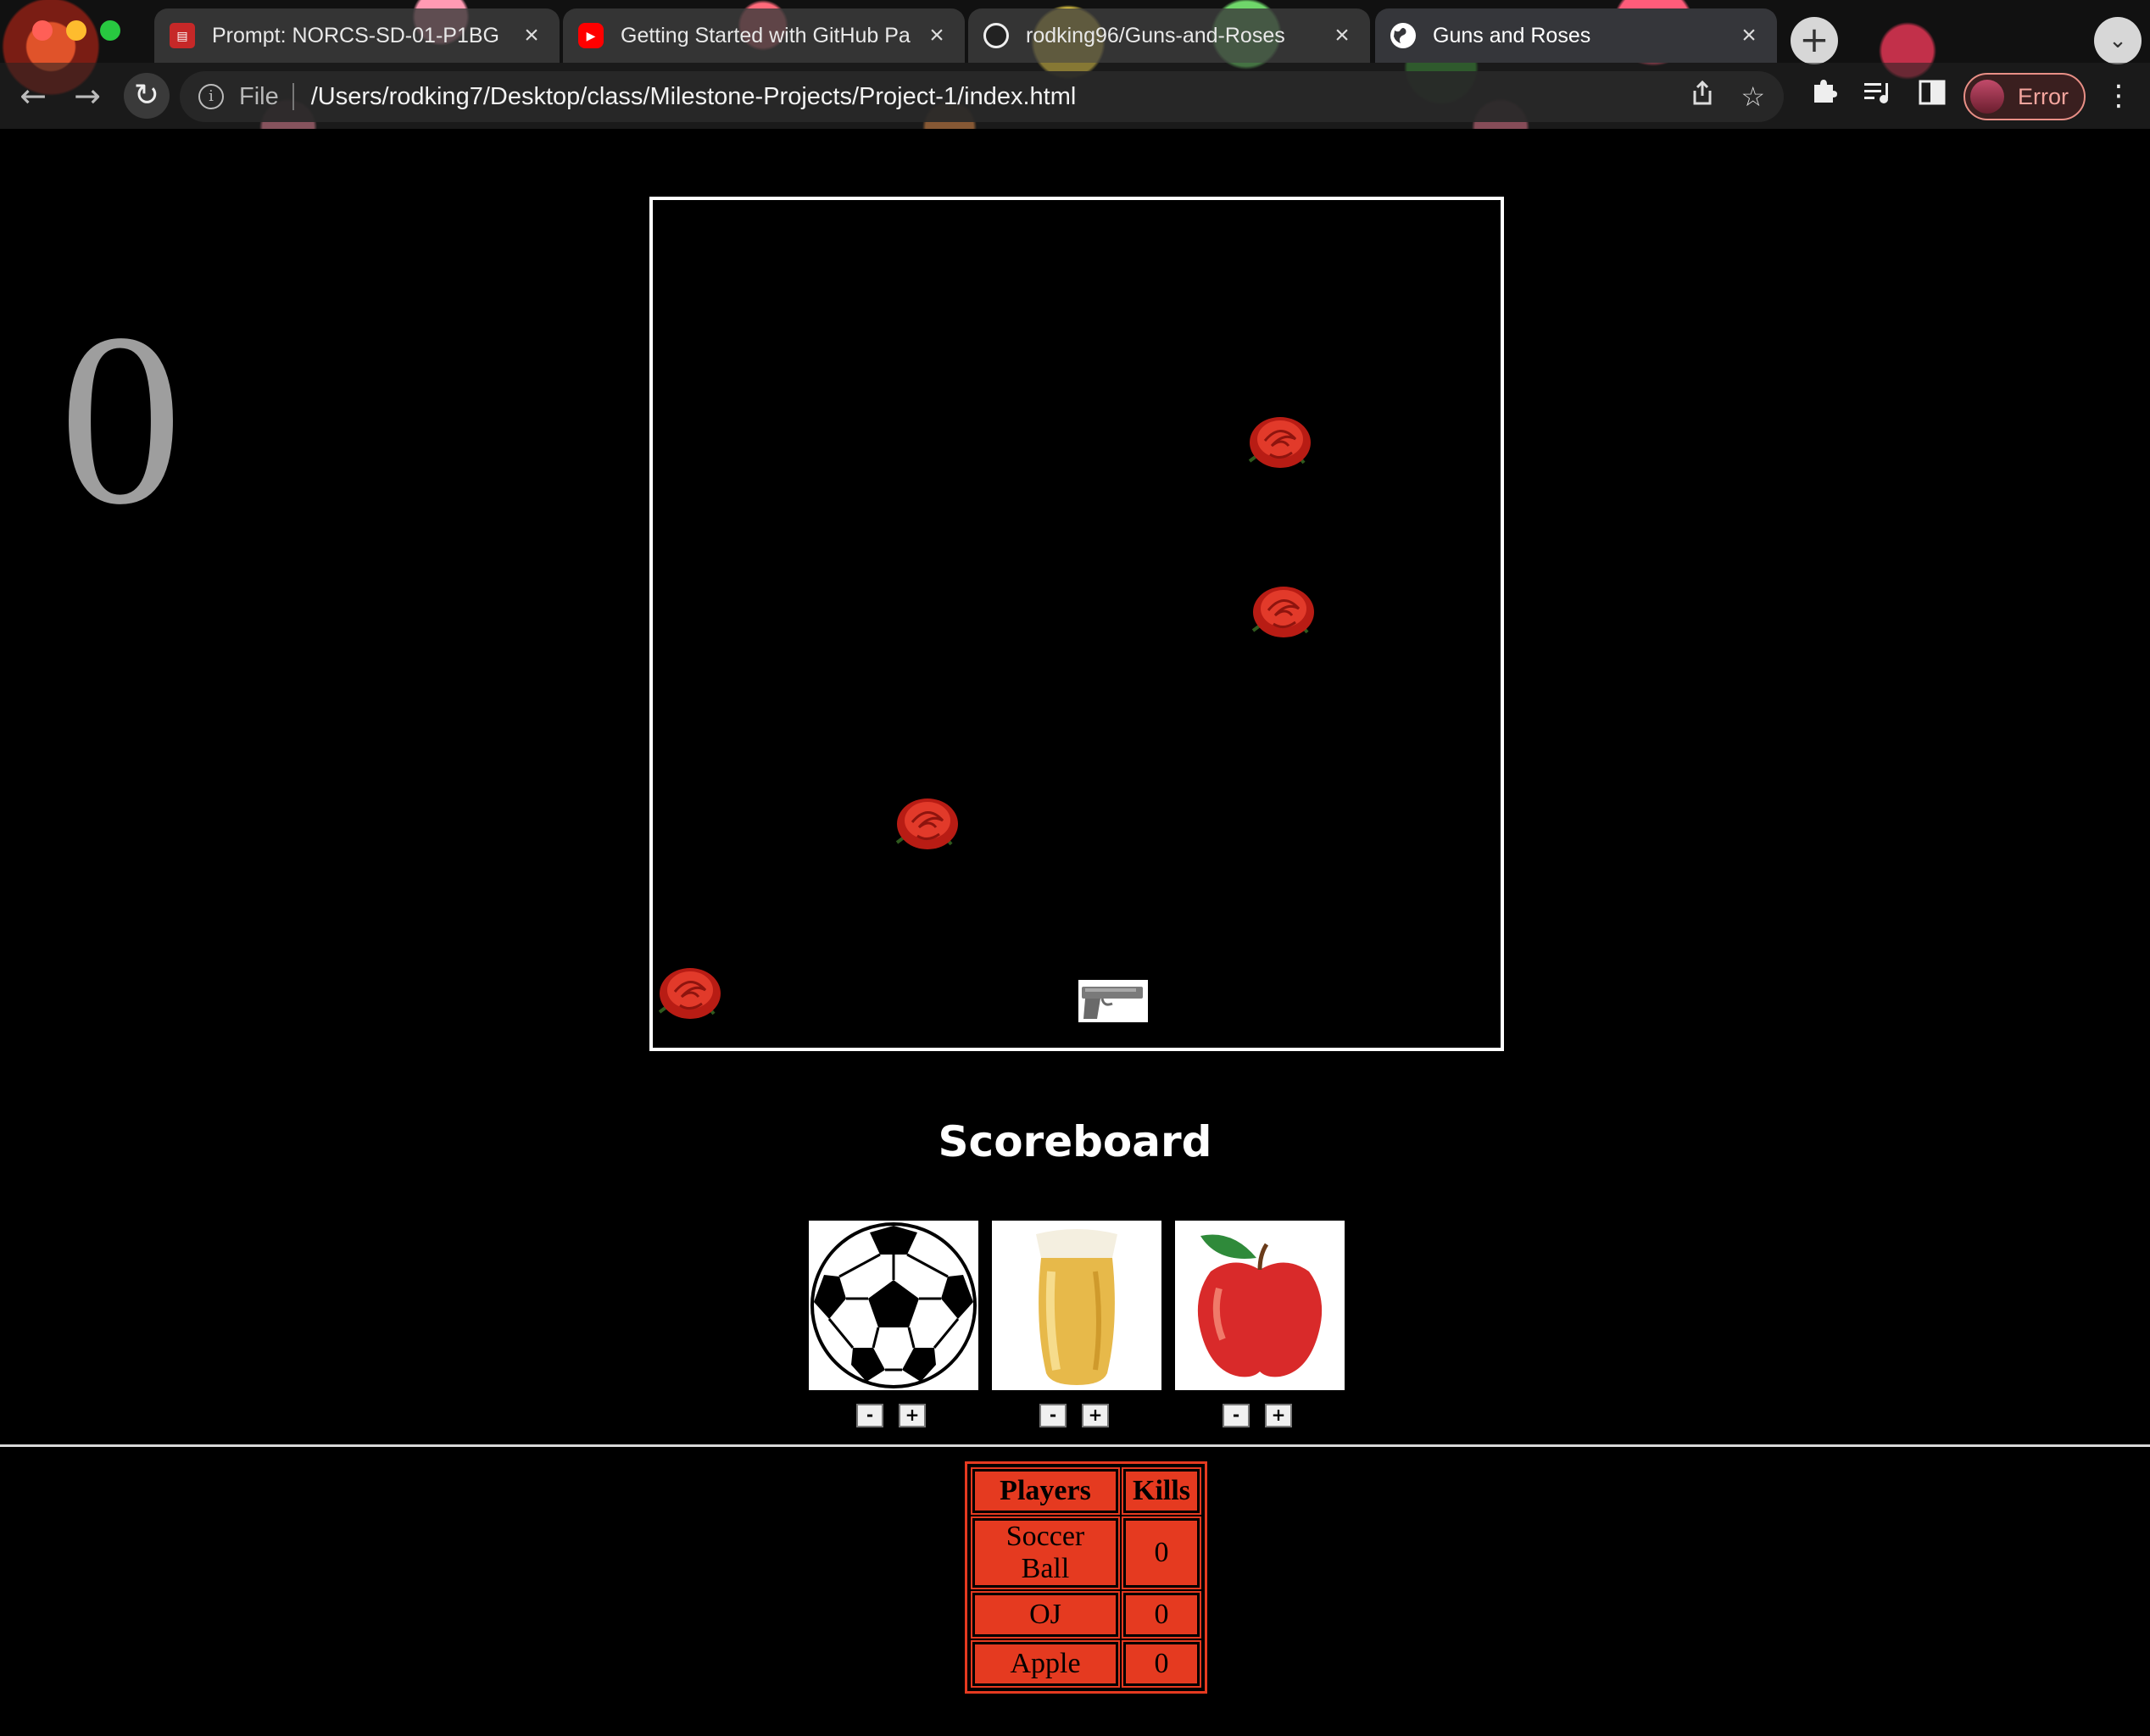 This screenshot has height=1736, width=2150. What do you see at coordinates (1113, 1001) in the screenshot?
I see `gun-player-sprite` at bounding box center [1113, 1001].